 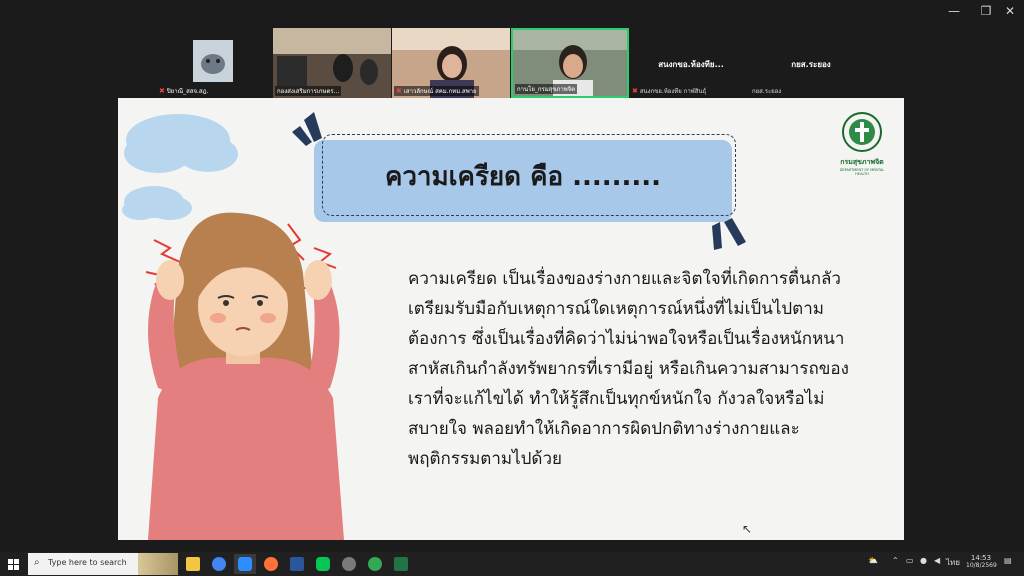 I want to click on system-clock: 14:53 10/8/2569, so click(x=981, y=561).